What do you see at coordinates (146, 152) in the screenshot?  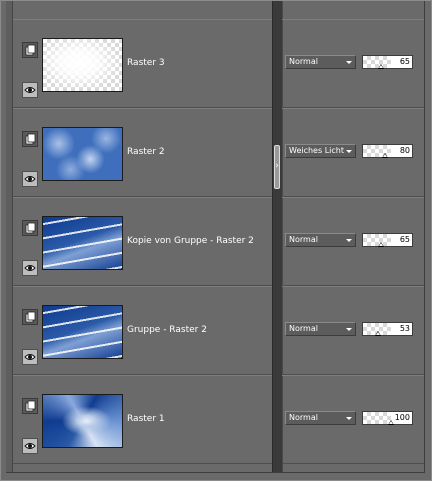 I see `layer-name: Raster 2` at bounding box center [146, 152].